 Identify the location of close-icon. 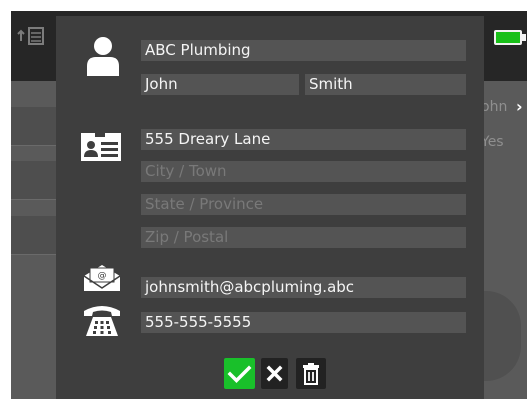
(274, 373).